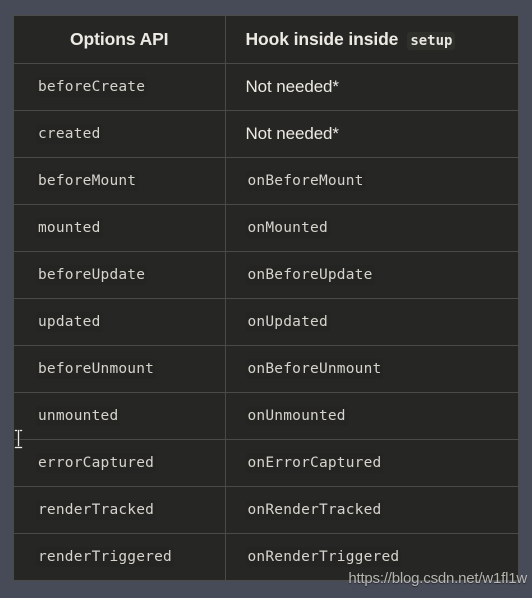  I want to click on hook-name: onBeforeUnmount, so click(314, 368).